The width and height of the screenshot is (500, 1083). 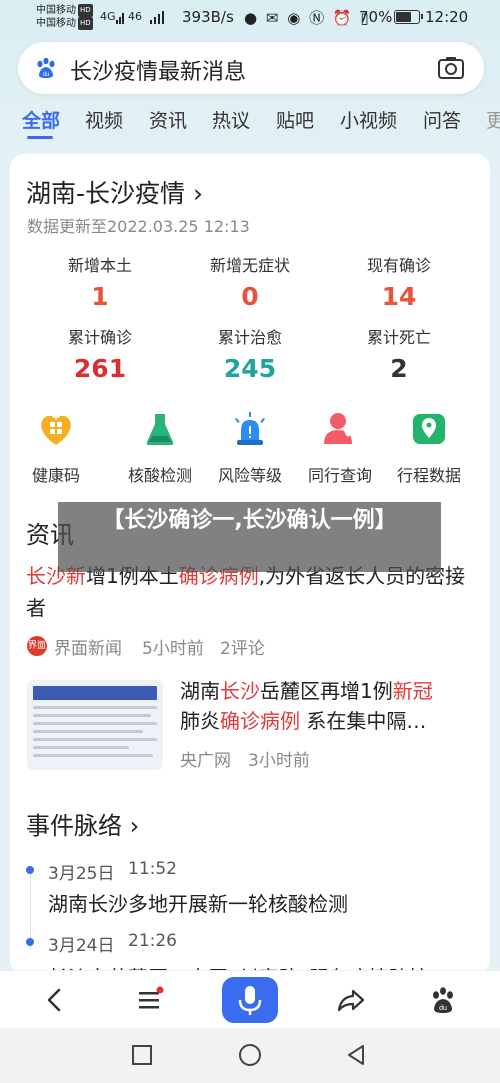 What do you see at coordinates (100, 368) in the screenshot?
I see `stat-value: 261` at bounding box center [100, 368].